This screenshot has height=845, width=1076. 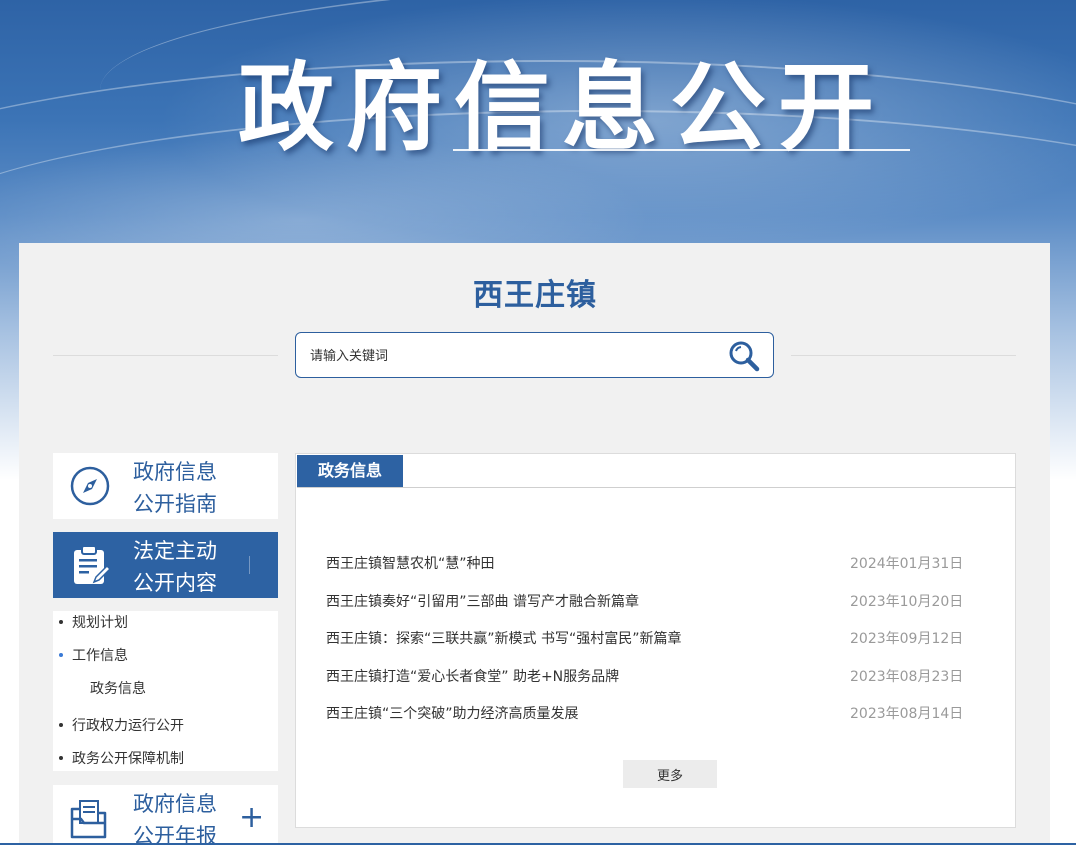 What do you see at coordinates (907, 714) in the screenshot?
I see `news-date: 2023年08月14日` at bounding box center [907, 714].